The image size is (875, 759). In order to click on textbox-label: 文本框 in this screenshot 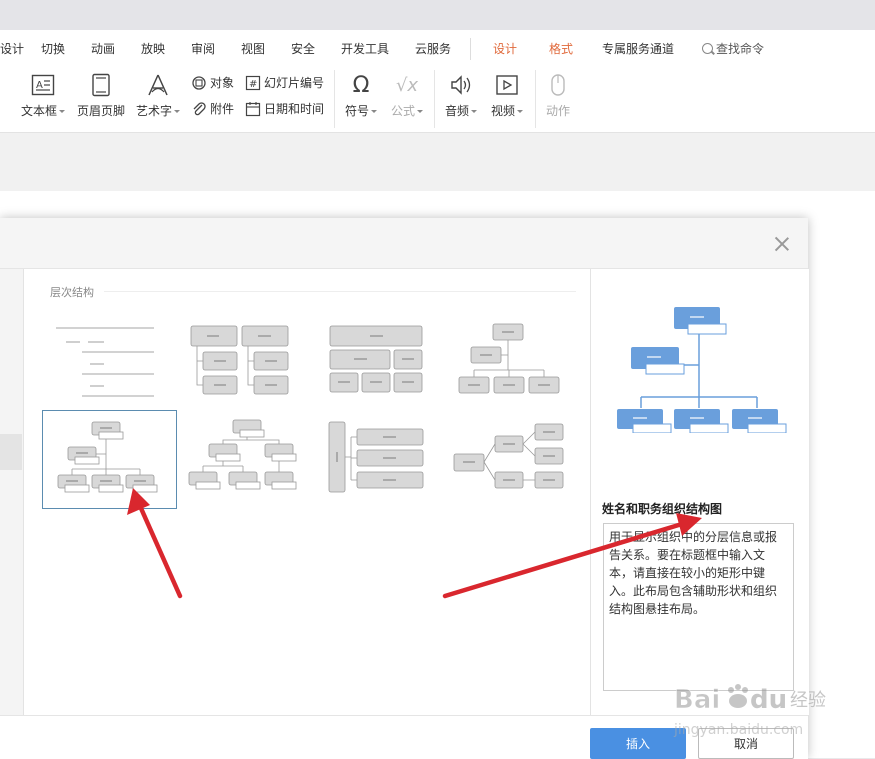, I will do `click(38, 111)`.